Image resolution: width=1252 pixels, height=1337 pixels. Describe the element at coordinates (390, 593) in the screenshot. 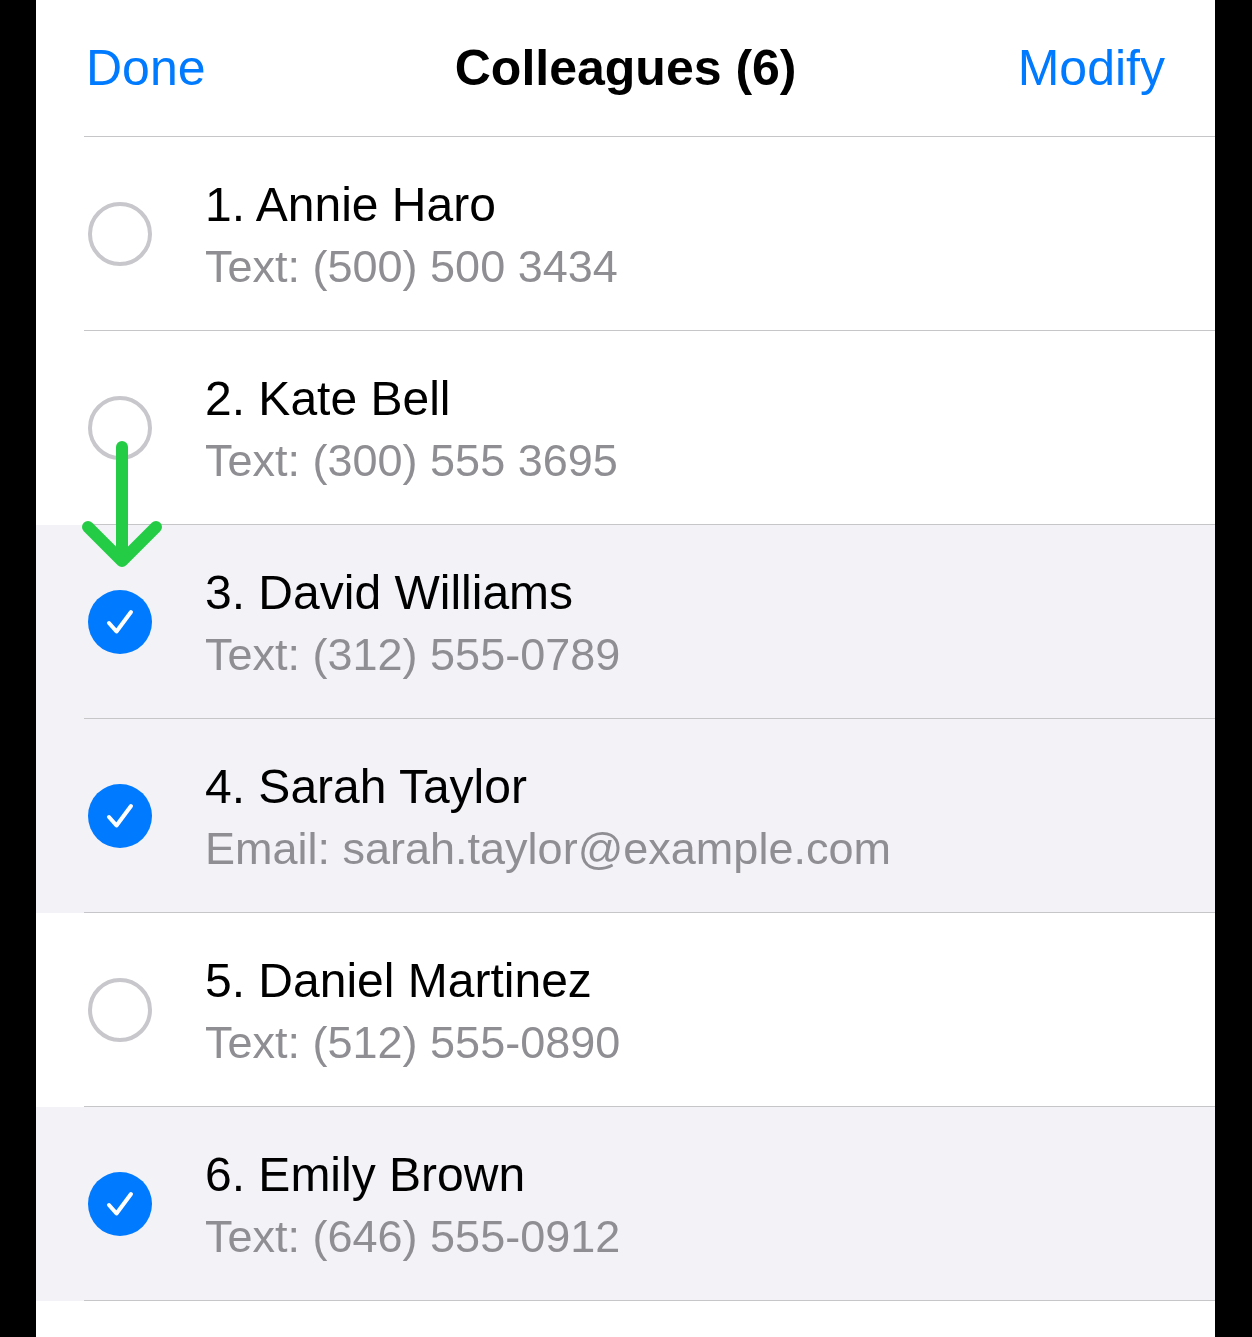

I see `contact-name: 3. David Williams` at that location.